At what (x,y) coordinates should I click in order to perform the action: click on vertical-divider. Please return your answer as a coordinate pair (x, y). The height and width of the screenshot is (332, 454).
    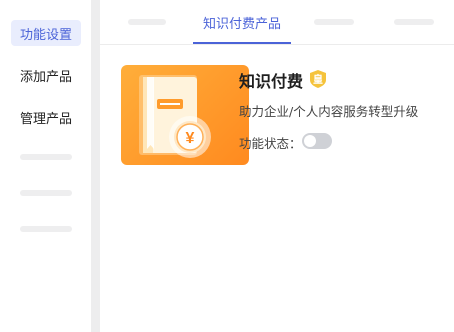
    Looking at the image, I should click on (95, 166).